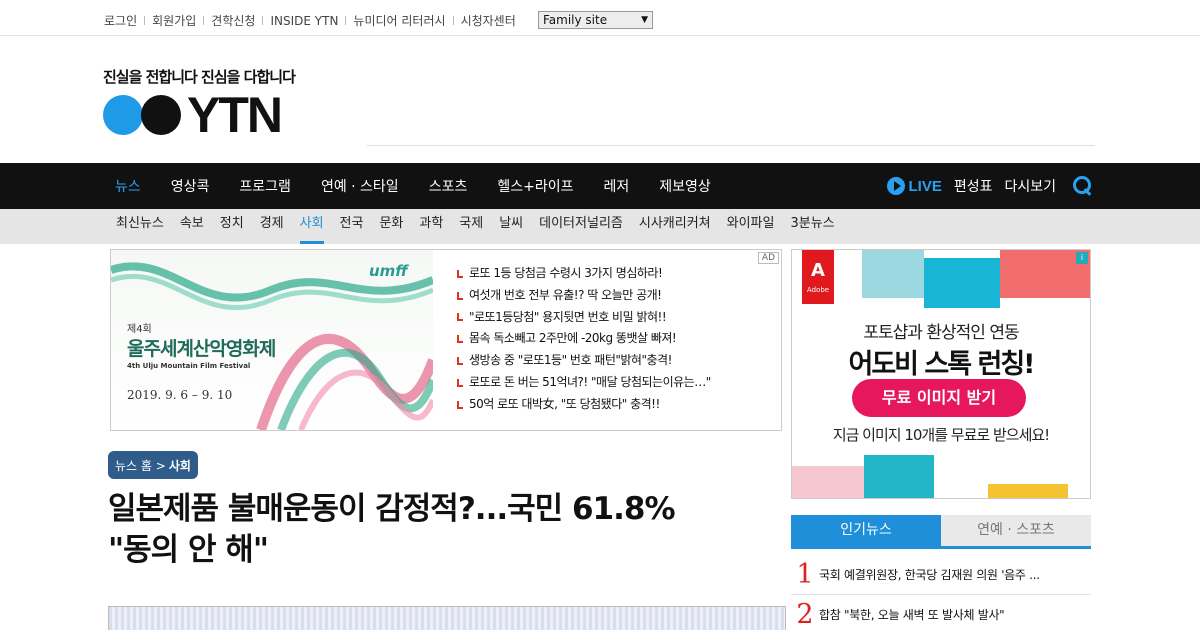 This screenshot has width=1200, height=630. I want to click on tab-popular-news: 인기뉴스, so click(866, 530).